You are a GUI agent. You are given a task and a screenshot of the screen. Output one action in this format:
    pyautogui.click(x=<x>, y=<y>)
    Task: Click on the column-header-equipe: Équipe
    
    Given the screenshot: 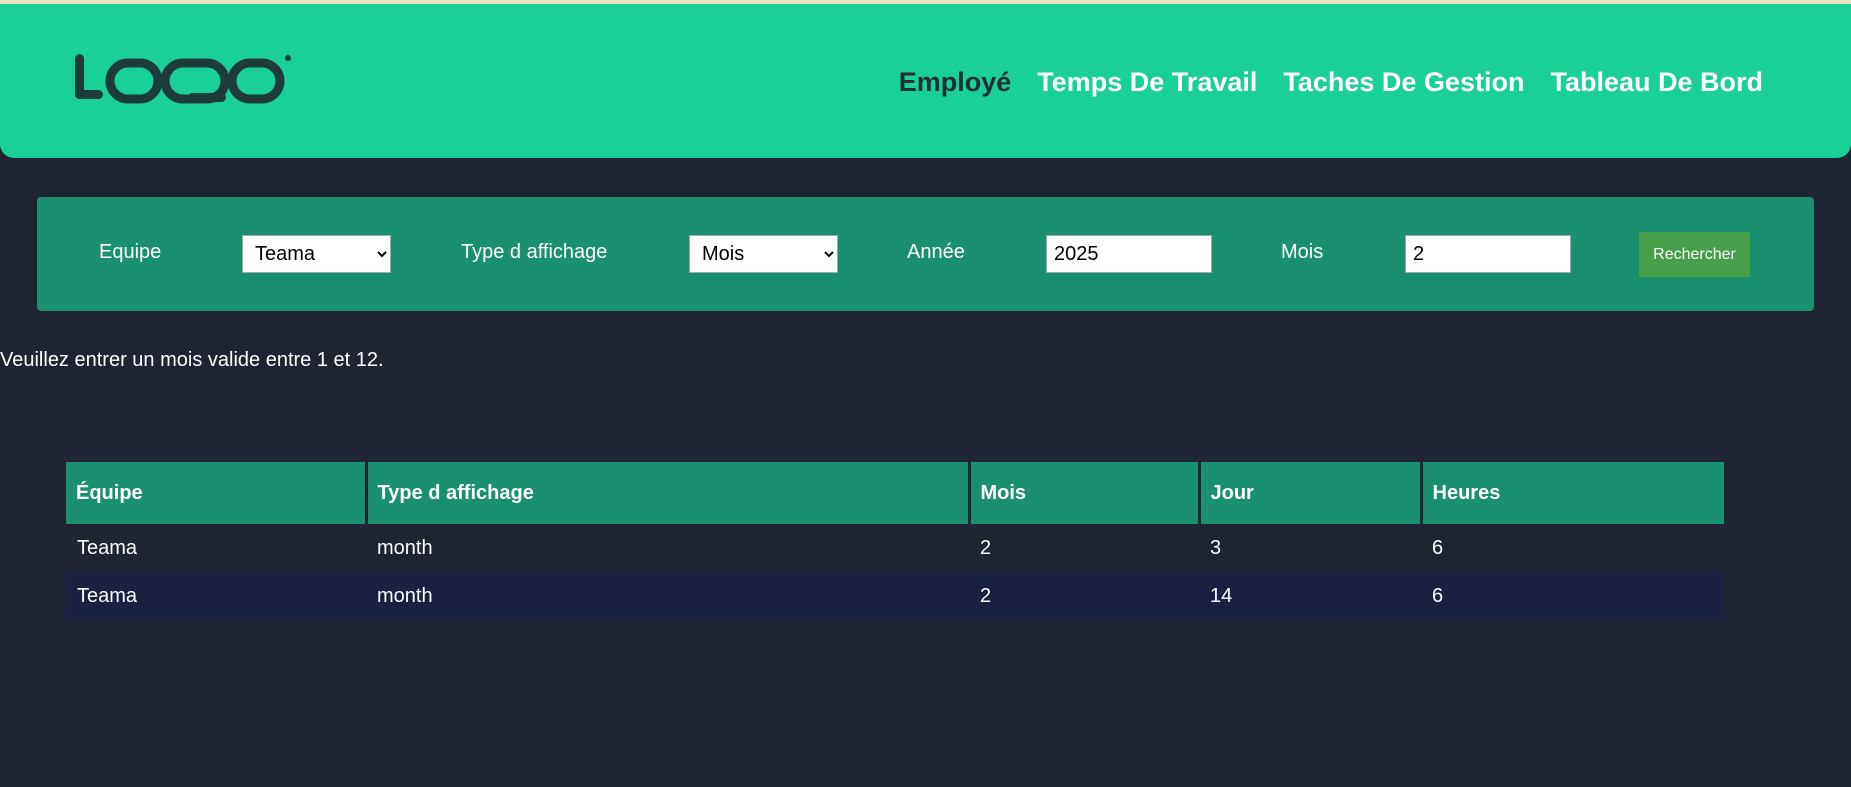 What is the action you would take?
    pyautogui.click(x=217, y=493)
    